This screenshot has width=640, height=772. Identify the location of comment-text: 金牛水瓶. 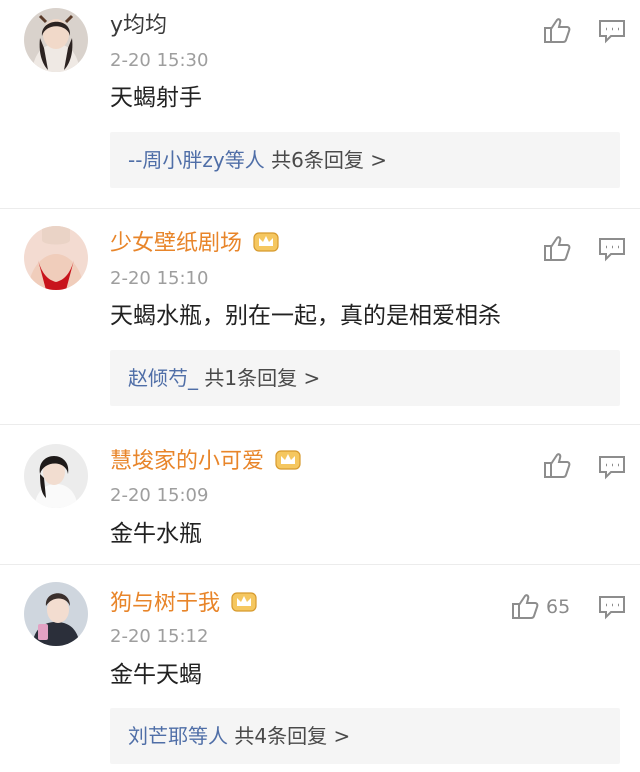
(156, 534).